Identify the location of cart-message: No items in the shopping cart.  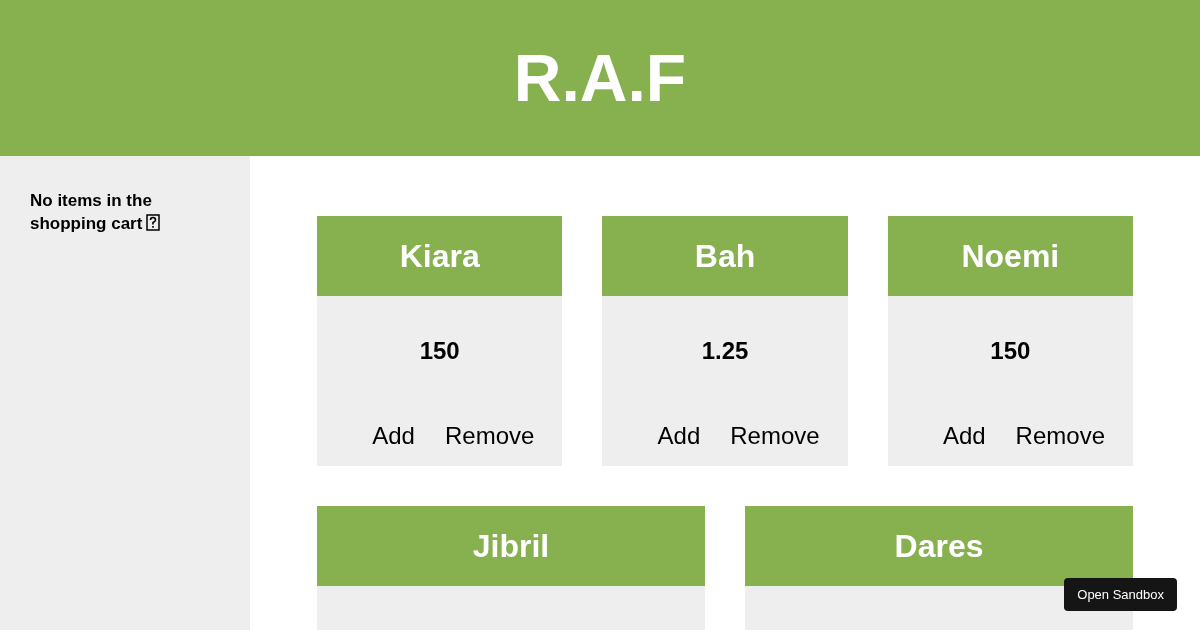
(110, 212).